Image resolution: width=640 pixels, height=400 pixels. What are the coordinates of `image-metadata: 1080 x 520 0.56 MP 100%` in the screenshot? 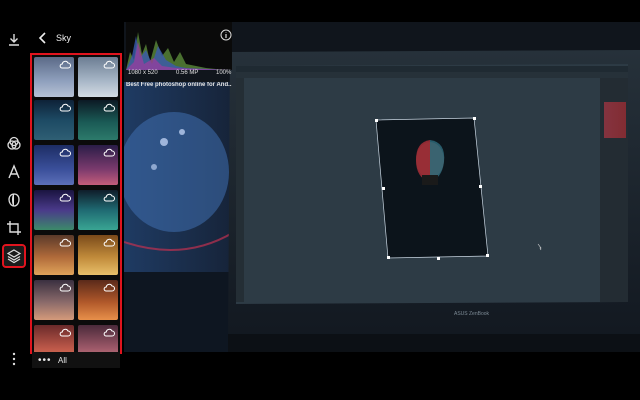 It's located at (180, 75).